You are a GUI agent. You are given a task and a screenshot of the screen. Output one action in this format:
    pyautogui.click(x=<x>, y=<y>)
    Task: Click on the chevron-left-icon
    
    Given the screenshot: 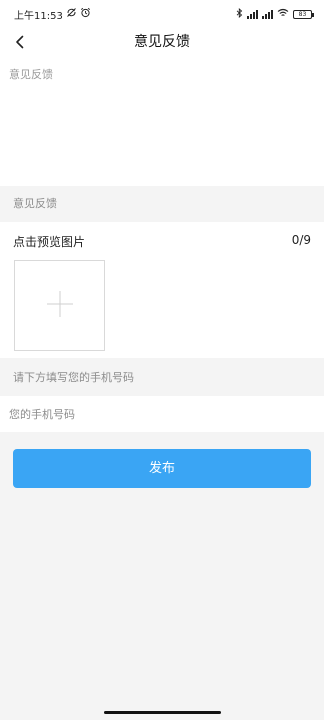 What is the action you would take?
    pyautogui.click(x=20, y=43)
    